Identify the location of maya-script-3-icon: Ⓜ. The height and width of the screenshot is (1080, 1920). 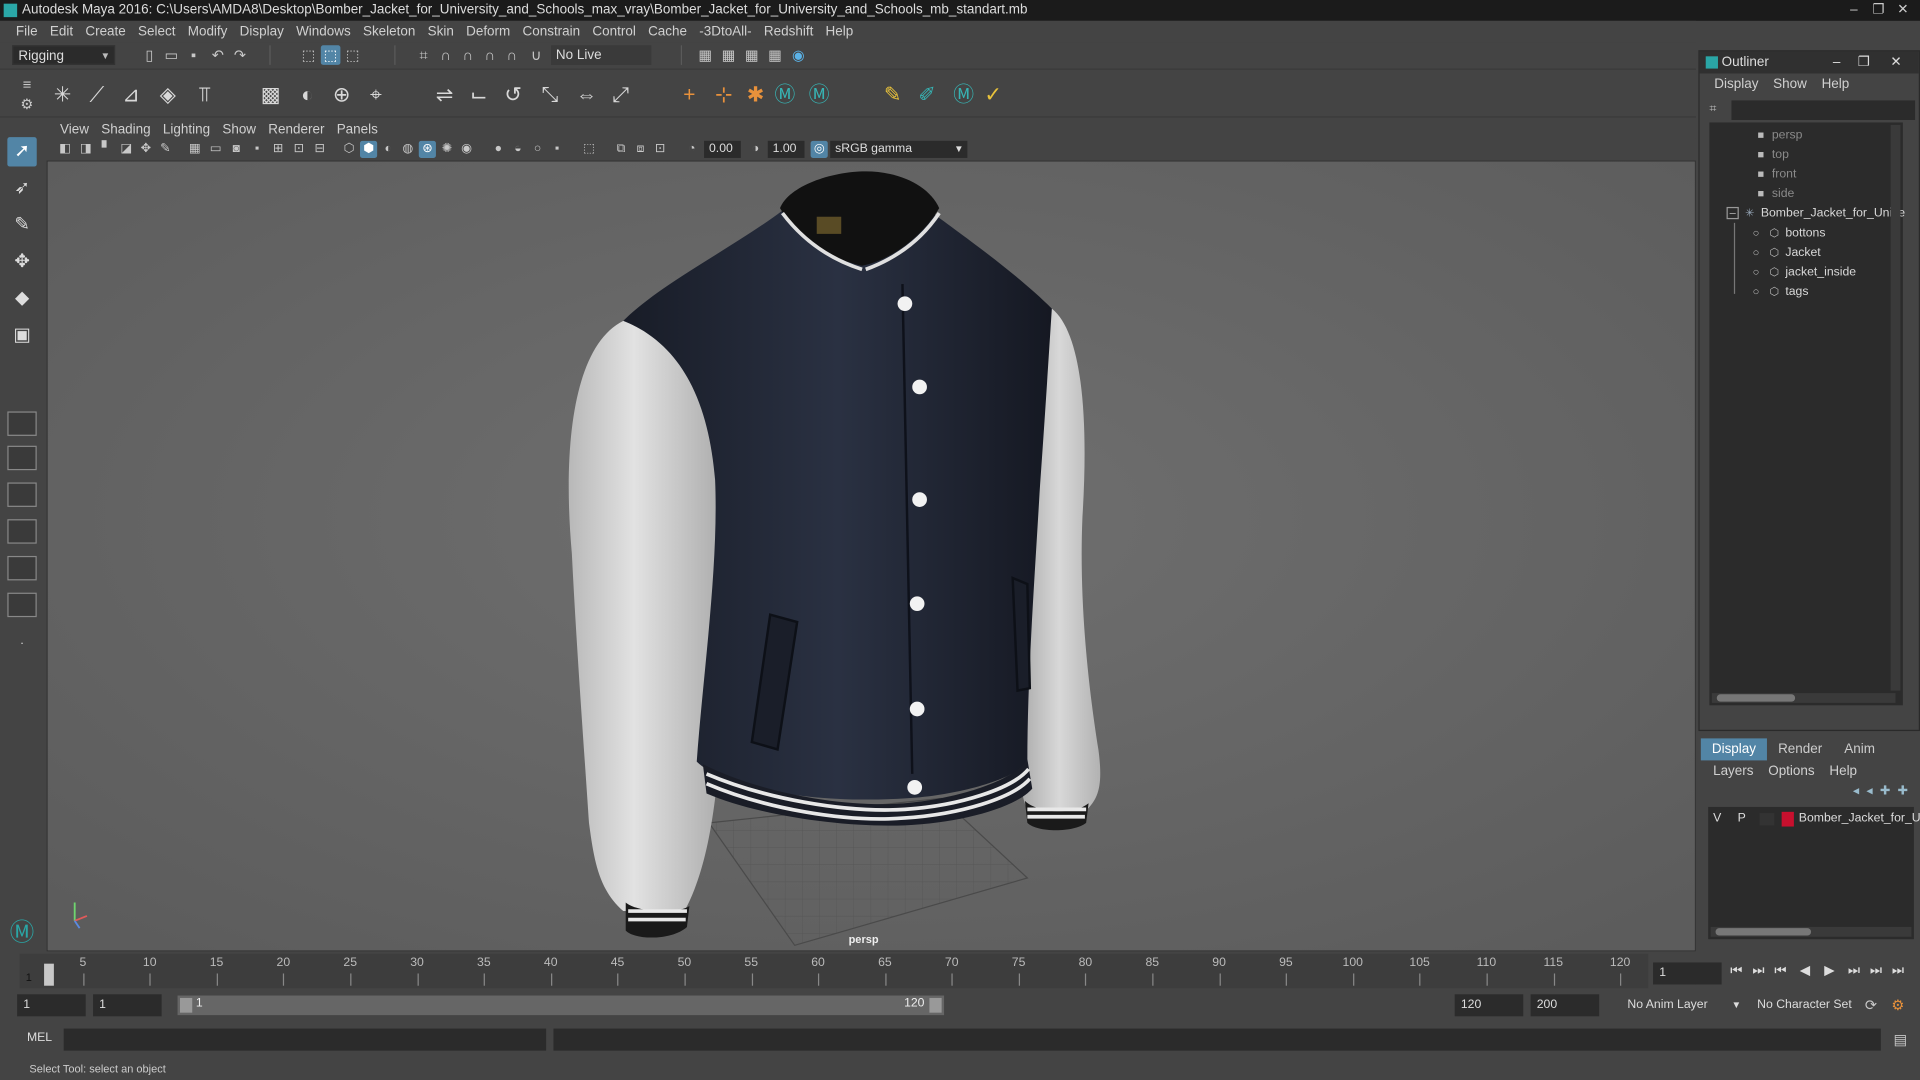
(963, 95).